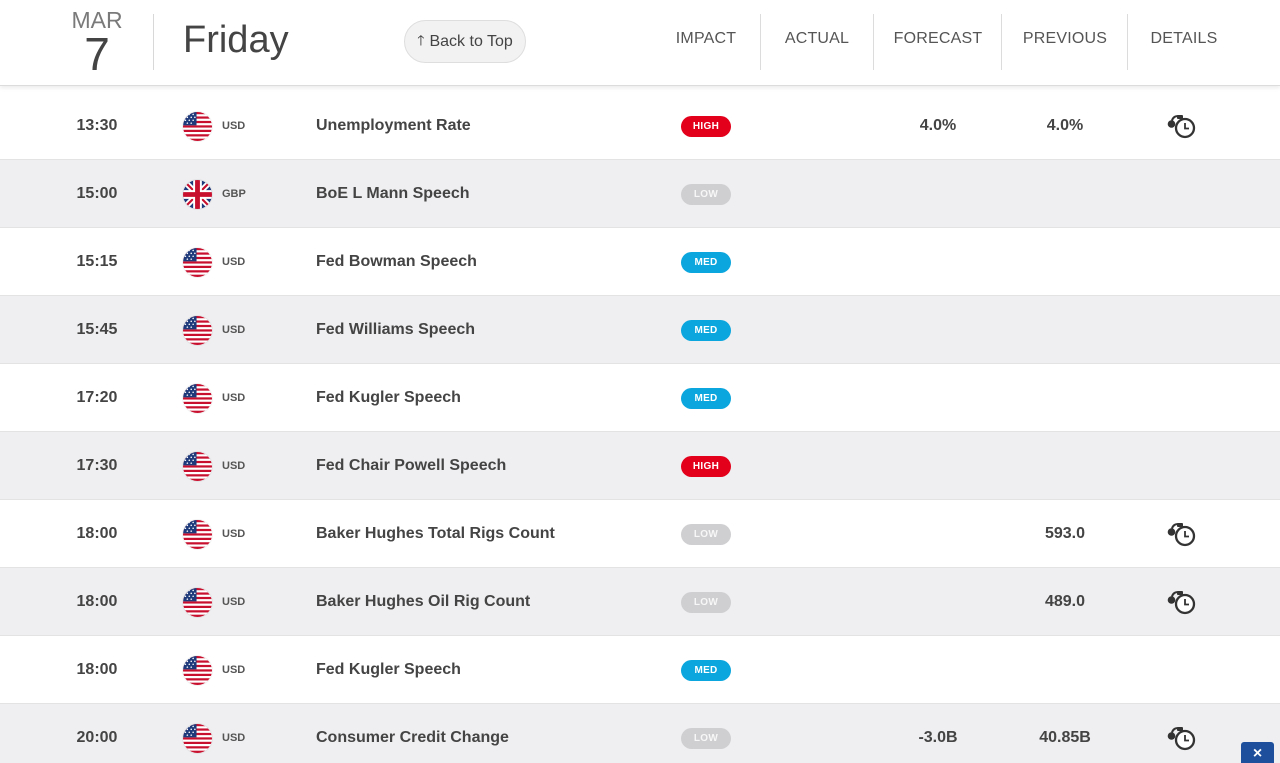 This screenshot has height=763, width=1280. What do you see at coordinates (396, 262) in the screenshot?
I see `event-name: Fed Bowman Speech` at bounding box center [396, 262].